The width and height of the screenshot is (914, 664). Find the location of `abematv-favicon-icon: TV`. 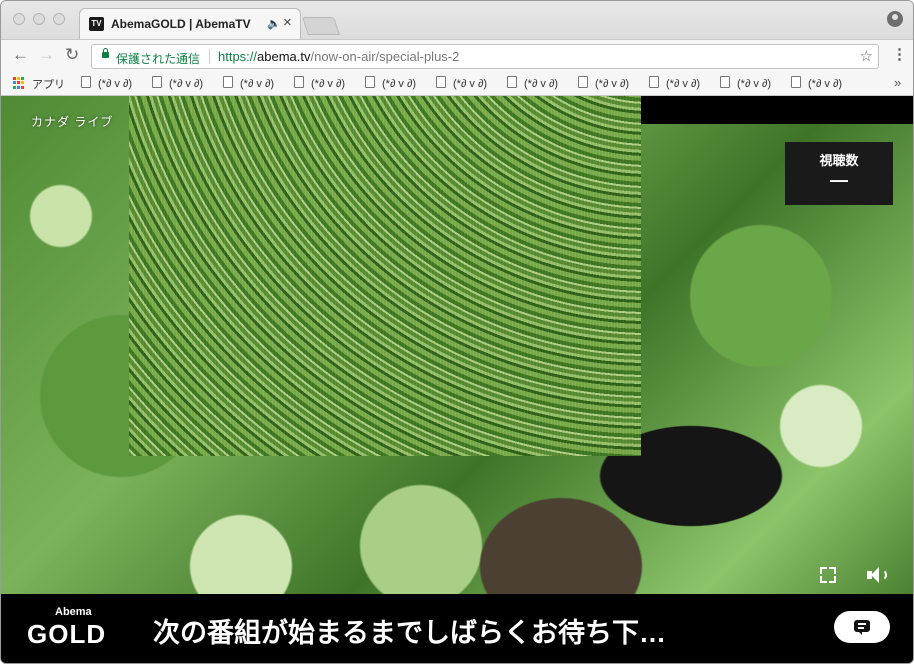

abematv-favicon-icon: TV is located at coordinates (96, 24).